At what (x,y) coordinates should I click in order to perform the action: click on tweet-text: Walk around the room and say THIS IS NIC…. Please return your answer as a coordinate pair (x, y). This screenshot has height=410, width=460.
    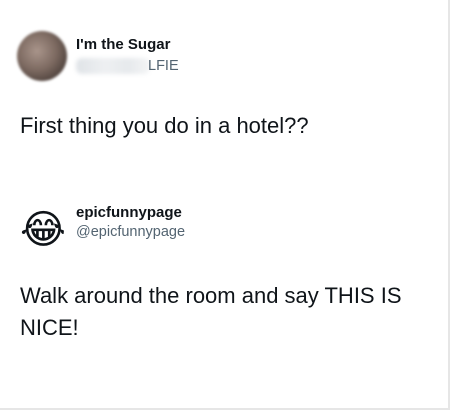
    Looking at the image, I should click on (211, 311).